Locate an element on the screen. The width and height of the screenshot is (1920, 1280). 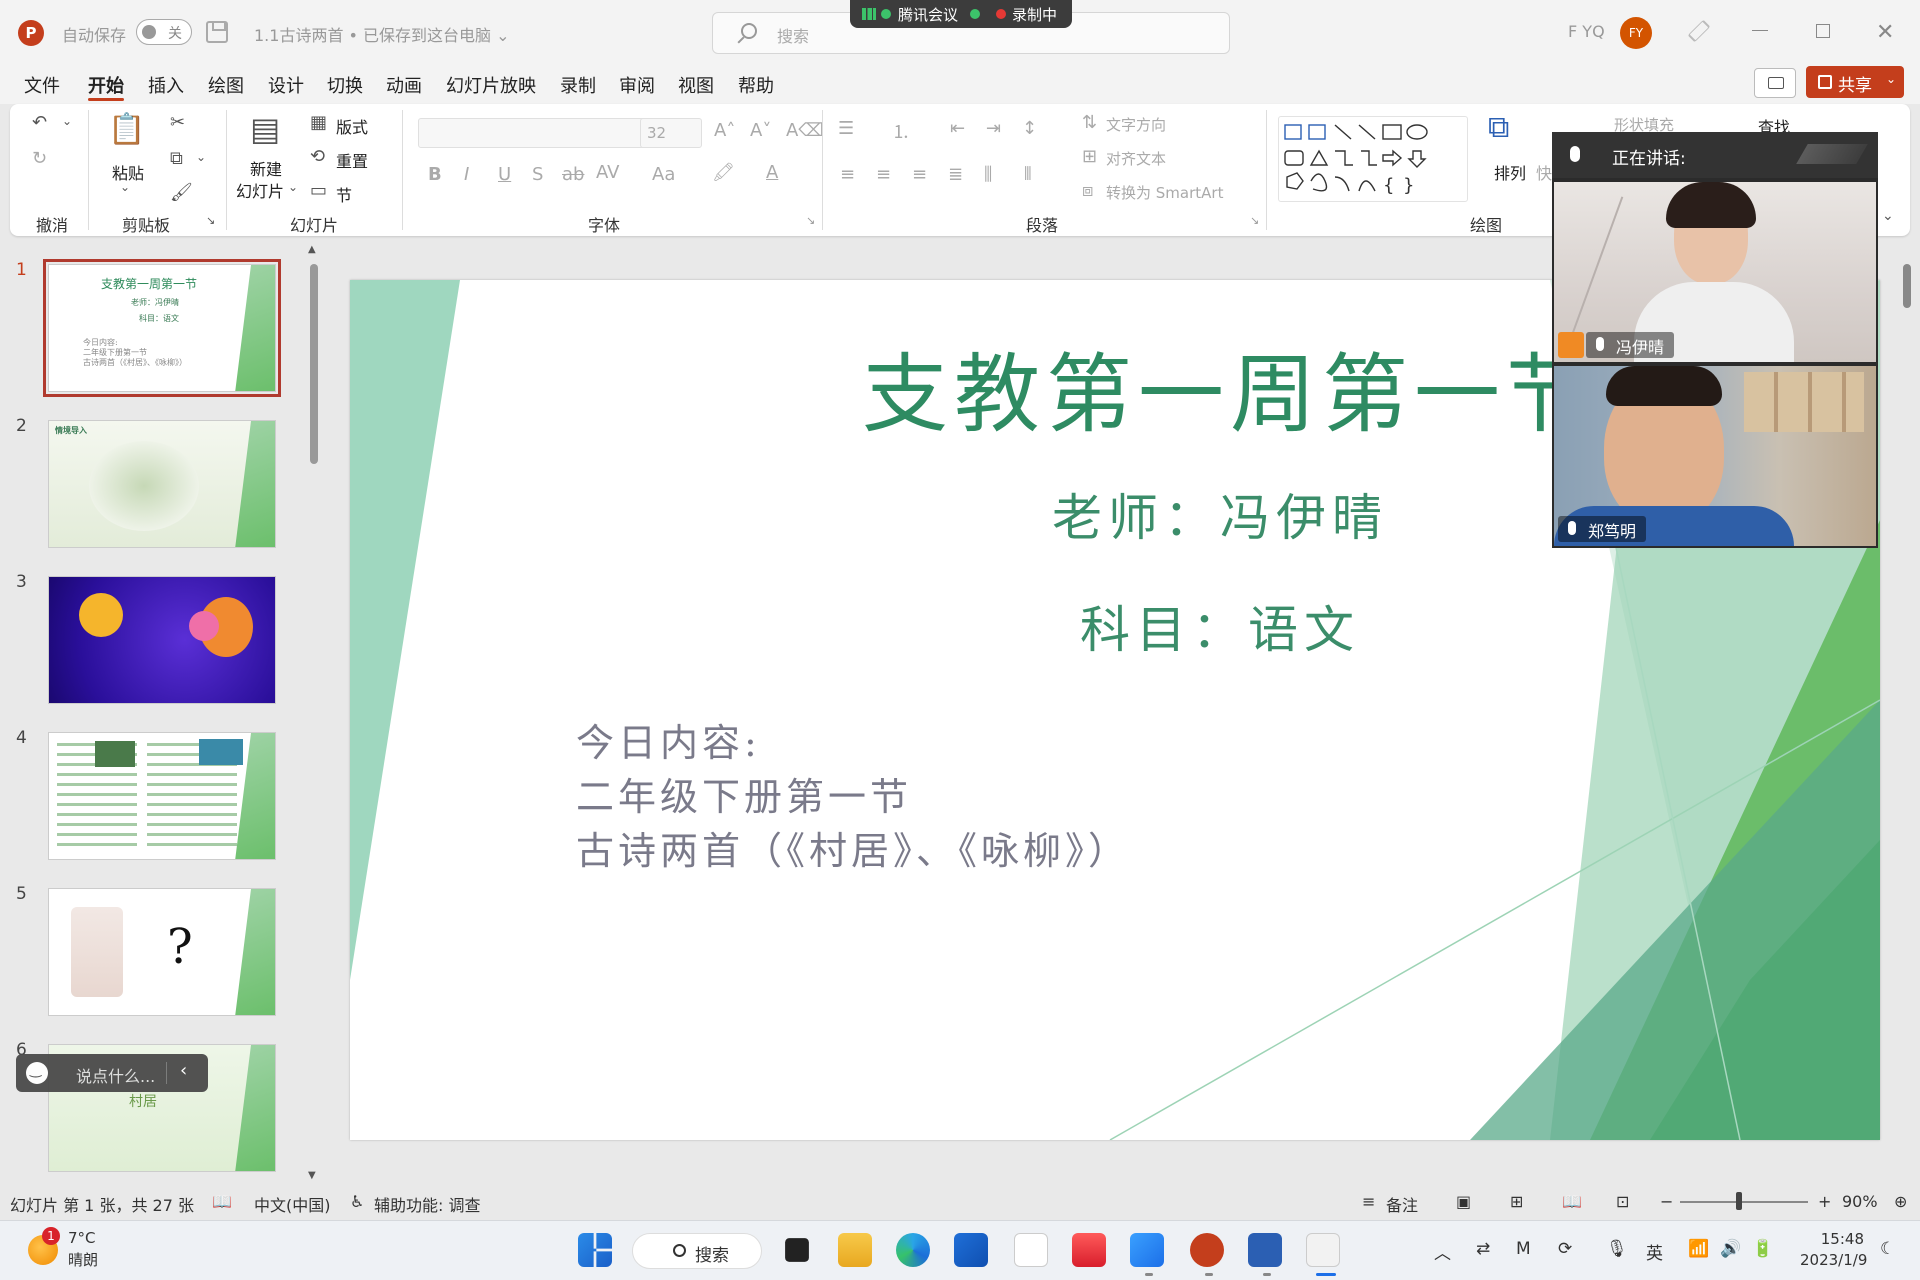
text-direction-button: 文字方向 is located at coordinates (1136, 124).